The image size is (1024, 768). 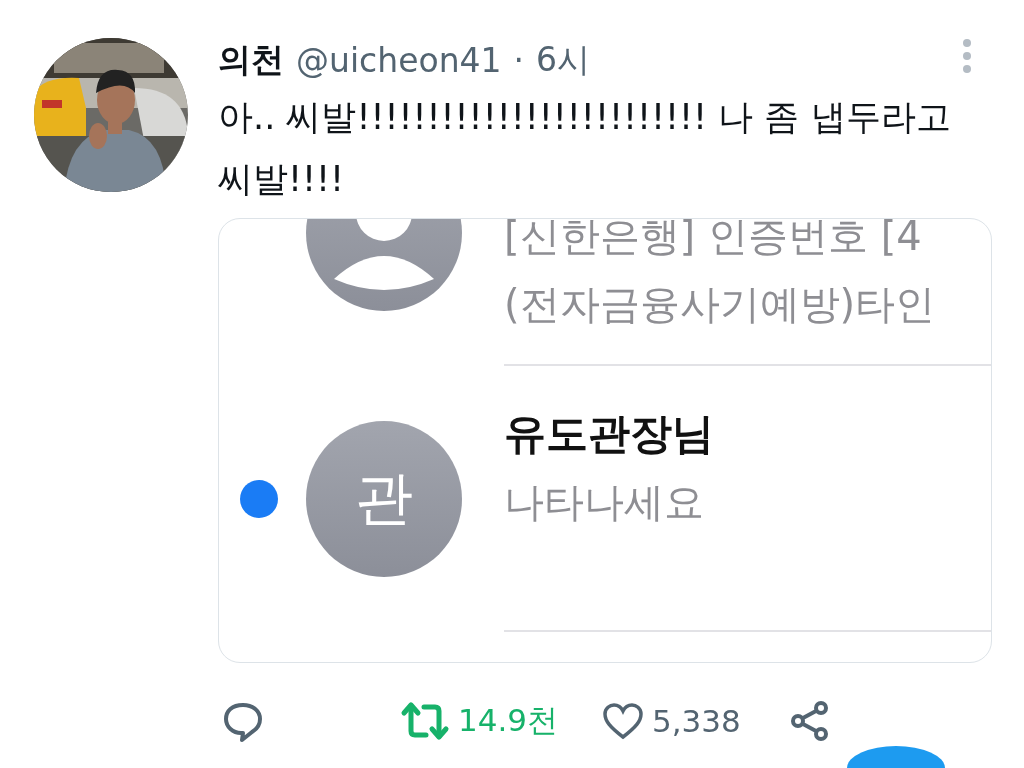 What do you see at coordinates (243, 721) in the screenshot?
I see `reply-icon` at bounding box center [243, 721].